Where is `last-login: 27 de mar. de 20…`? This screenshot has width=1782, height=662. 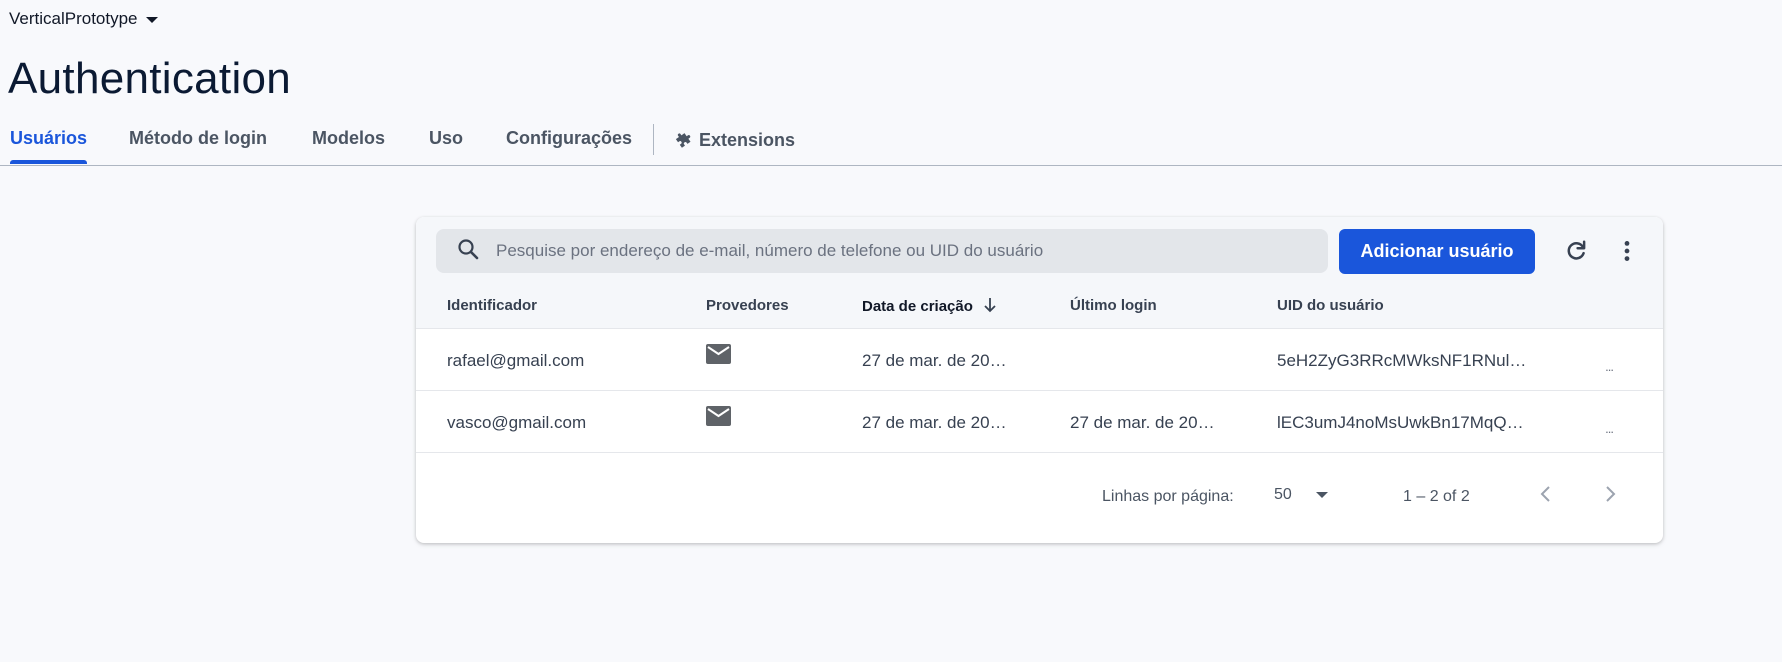
last-login: 27 de mar. de 20… is located at coordinates (1142, 422).